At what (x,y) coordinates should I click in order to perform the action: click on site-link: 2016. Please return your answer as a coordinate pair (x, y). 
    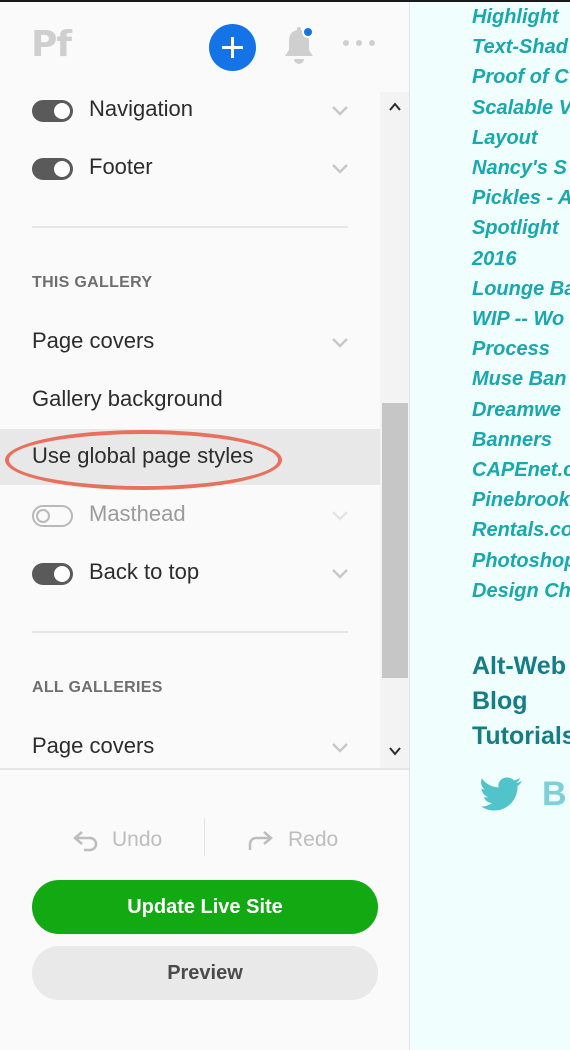
    Looking at the image, I should click on (494, 259).